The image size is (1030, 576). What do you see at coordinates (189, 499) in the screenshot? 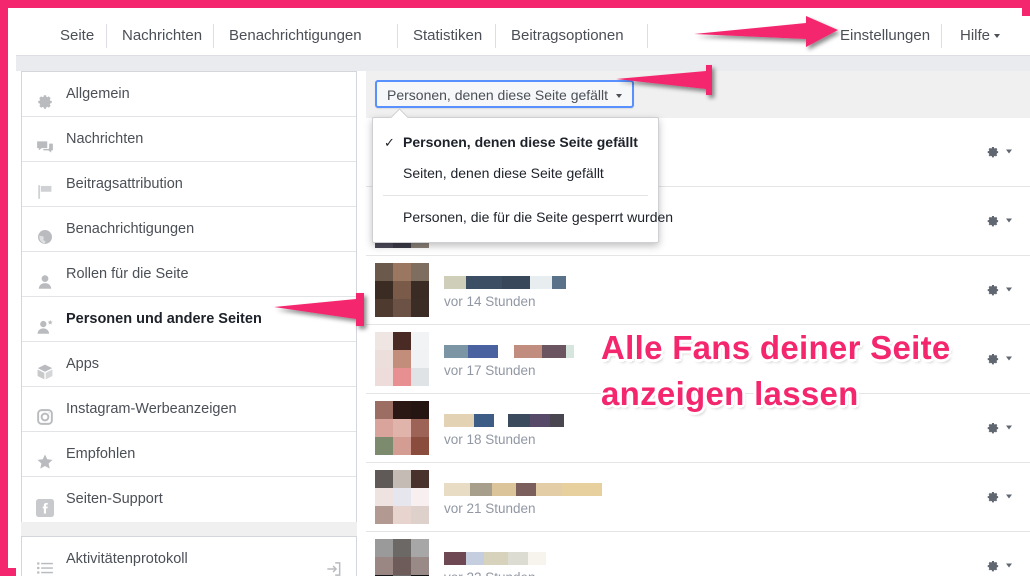
I see `sidebar-item-seiten-support: Seiten-Support` at bounding box center [189, 499].